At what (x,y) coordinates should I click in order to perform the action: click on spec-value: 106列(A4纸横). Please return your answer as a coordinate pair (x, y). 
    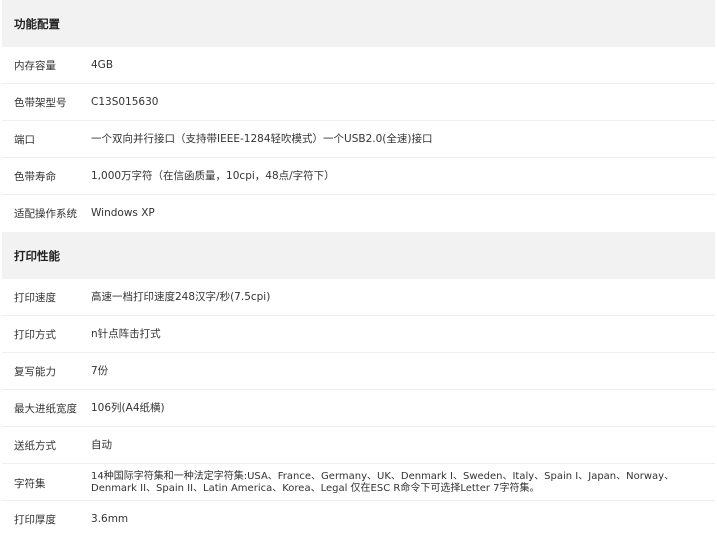
    Looking at the image, I should click on (128, 407).